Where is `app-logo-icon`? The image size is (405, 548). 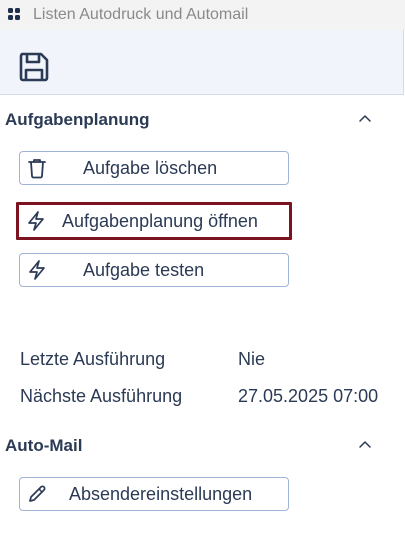
app-logo-icon is located at coordinates (14, 14).